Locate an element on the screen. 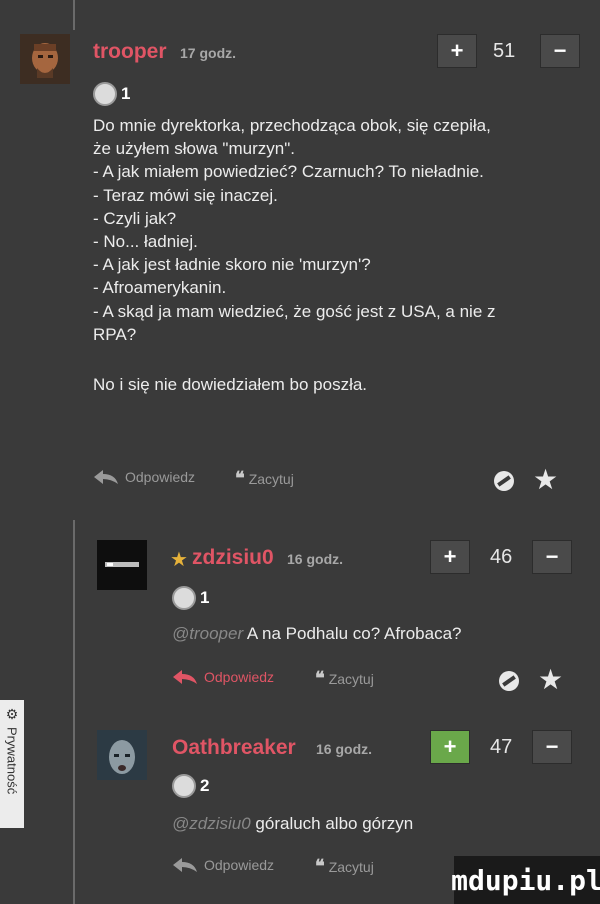 This screenshot has height=904, width=600. vote-score: 46 is located at coordinates (501, 557).